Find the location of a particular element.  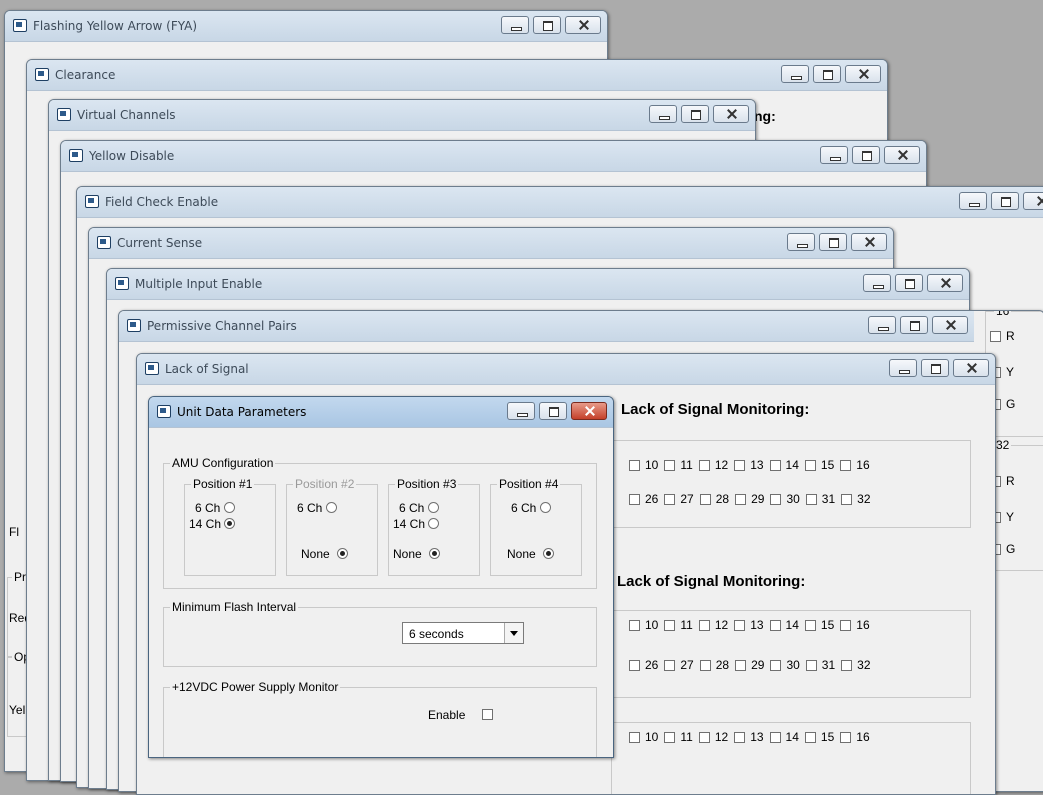

position-3-6ch: 6 Ch is located at coordinates (419, 508).